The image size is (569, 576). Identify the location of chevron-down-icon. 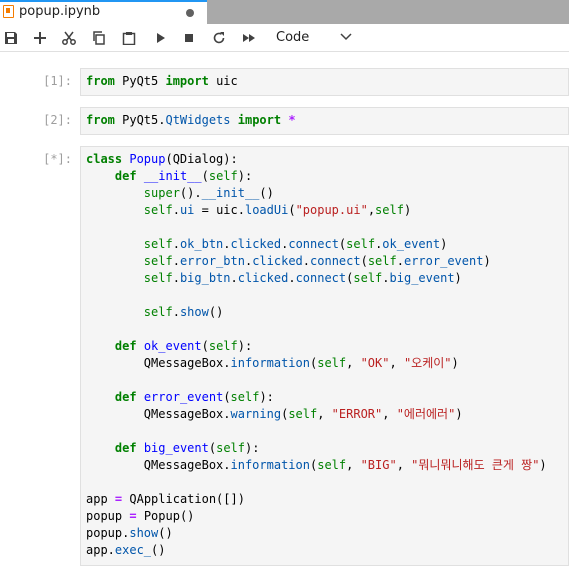
(346, 37).